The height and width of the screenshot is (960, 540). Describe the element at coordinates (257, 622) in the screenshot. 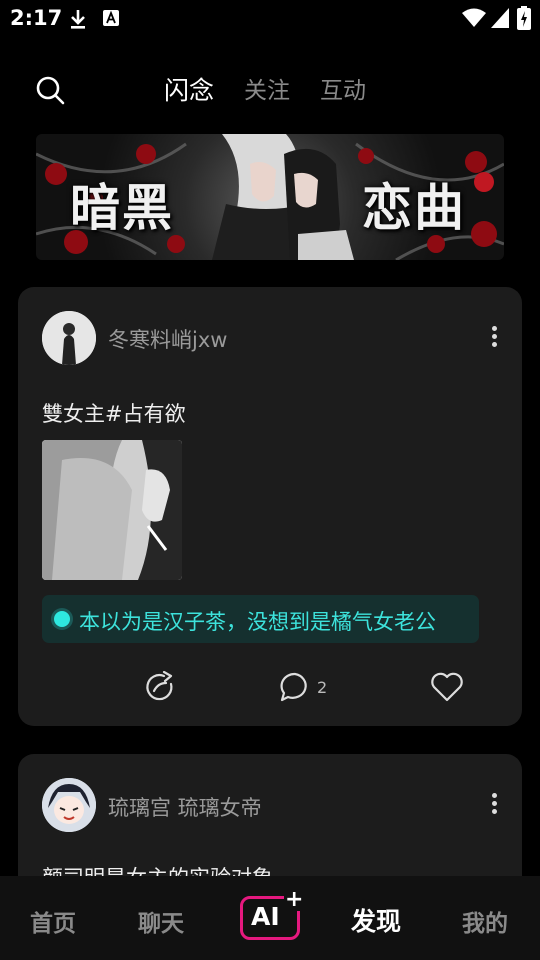

I see `topic-text: 本以为是汉子茶，没想到是橘气女老公` at that location.